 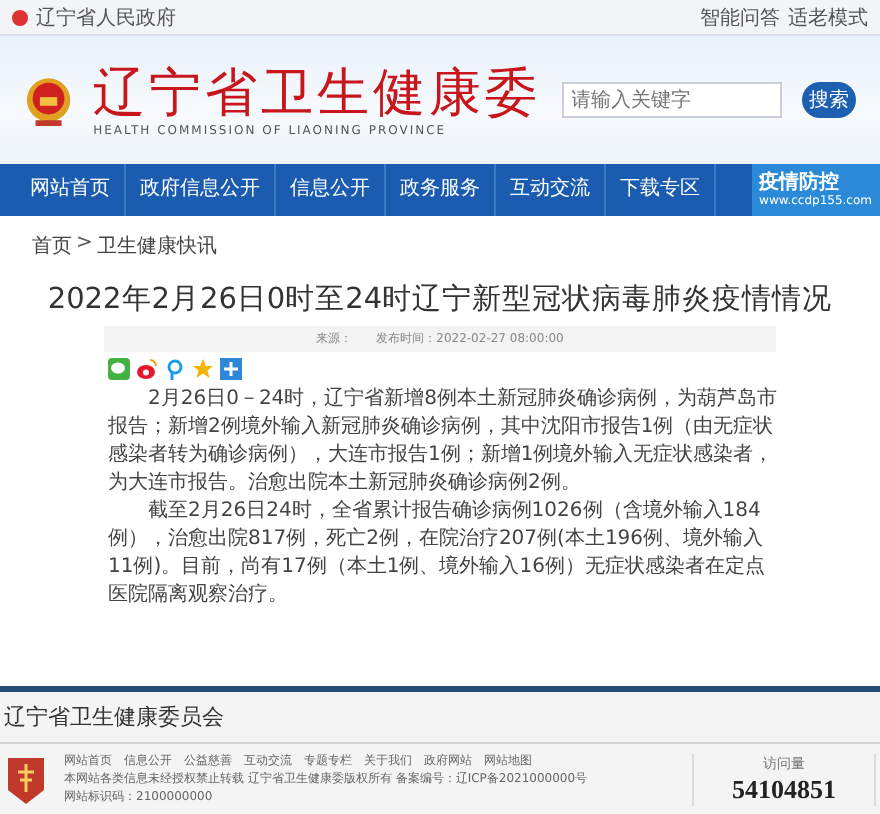 I want to click on promo-title: 疫情防控, so click(x=799, y=182).